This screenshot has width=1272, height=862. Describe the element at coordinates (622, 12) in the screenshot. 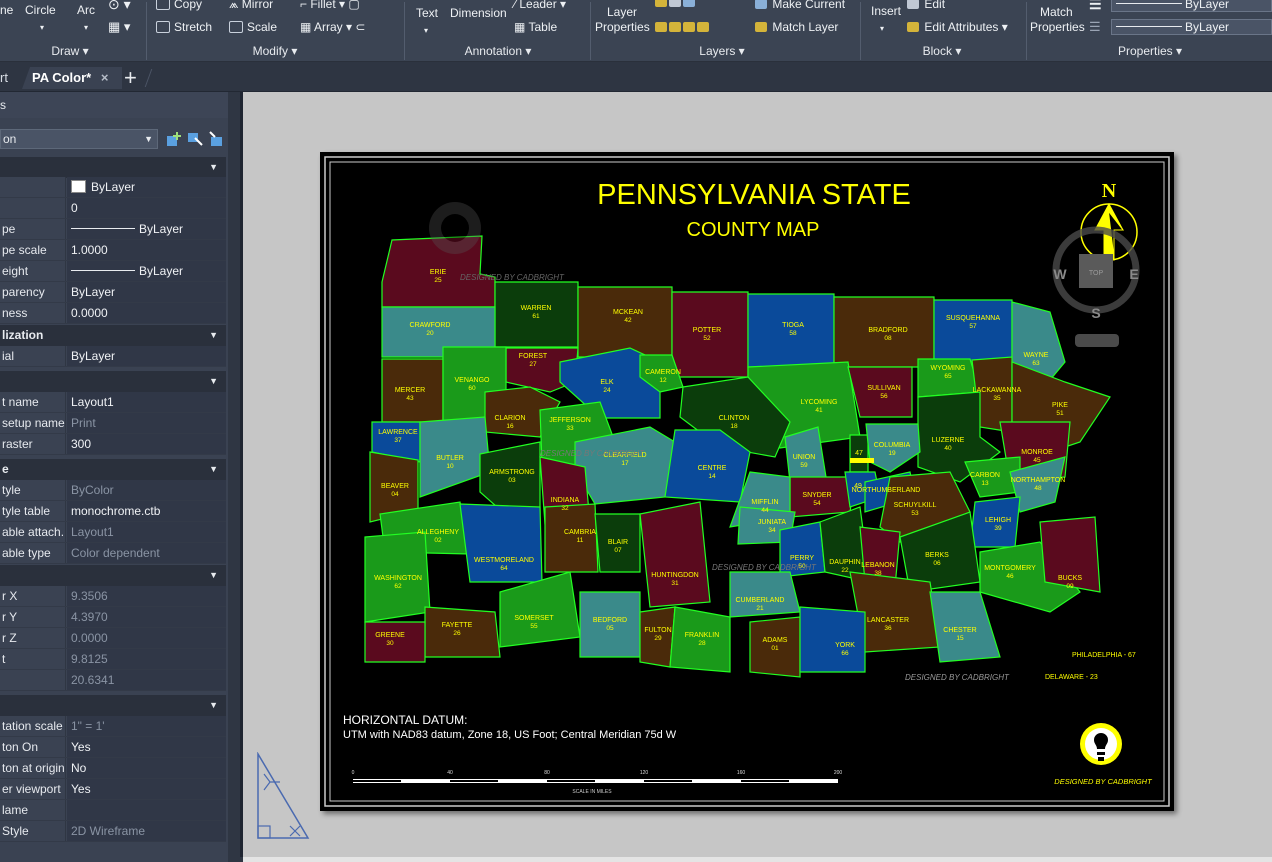

I see `layer-properties-button-line1: Layer` at that location.